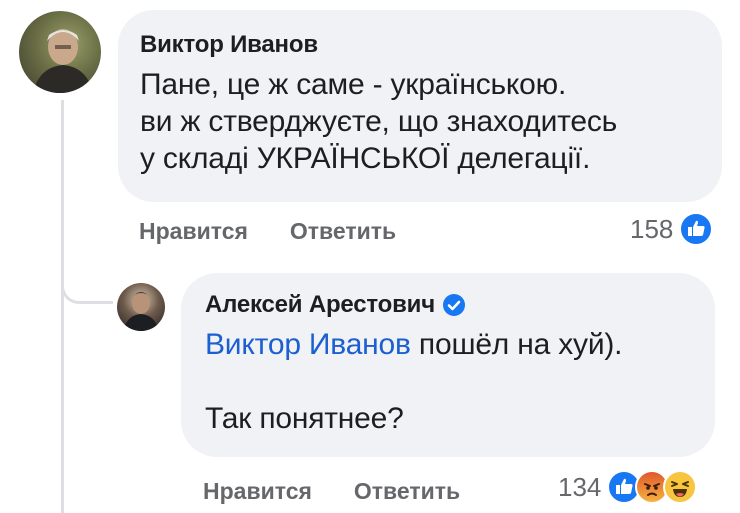 This screenshot has height=513, width=740. What do you see at coordinates (331, 491) in the screenshot?
I see `reply-actions: Нравится Ответить` at bounding box center [331, 491].